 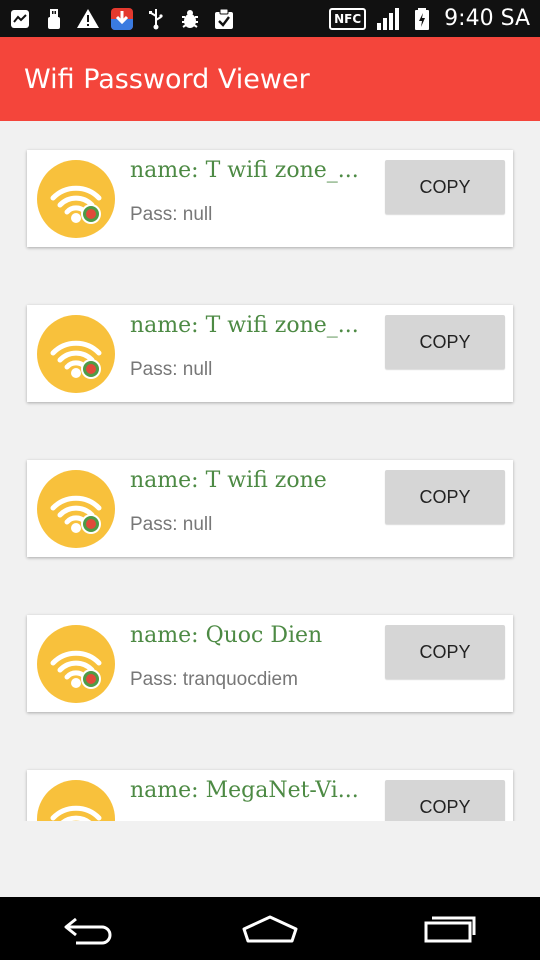 What do you see at coordinates (270, 663) in the screenshot?
I see `network-card: name: Quoc Dien Pass: tranquocdiem COPY` at bounding box center [270, 663].